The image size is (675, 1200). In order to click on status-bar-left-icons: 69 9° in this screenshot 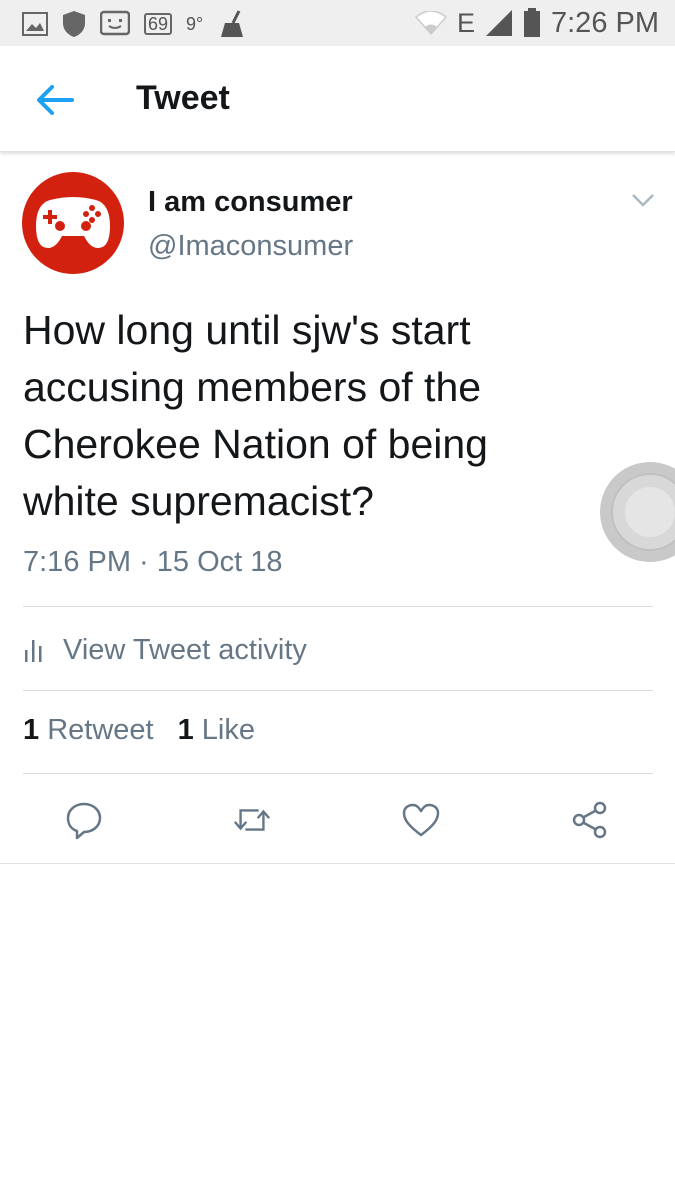, I will do `click(134, 24)`.